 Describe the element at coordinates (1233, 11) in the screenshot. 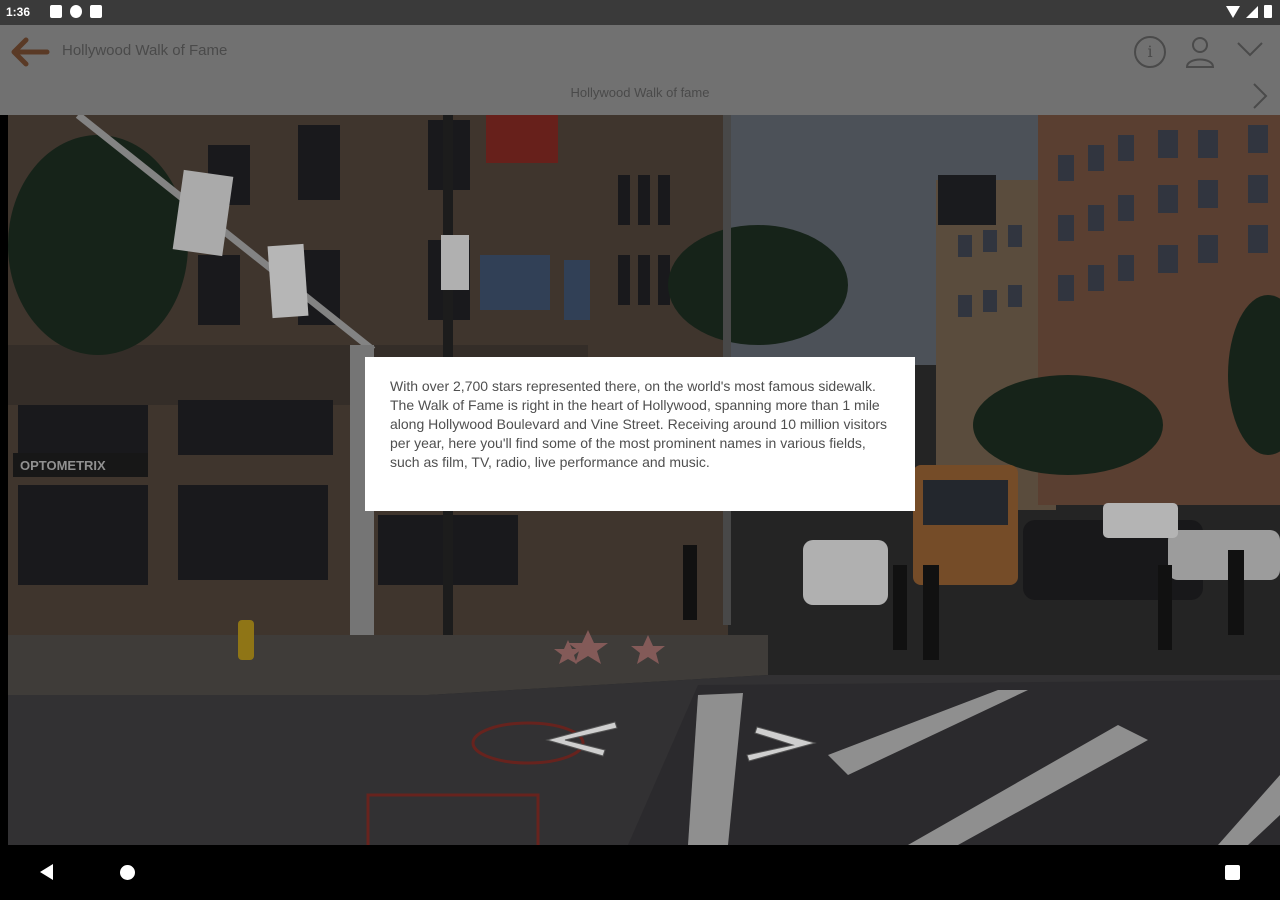

I see `wifi-icon` at that location.